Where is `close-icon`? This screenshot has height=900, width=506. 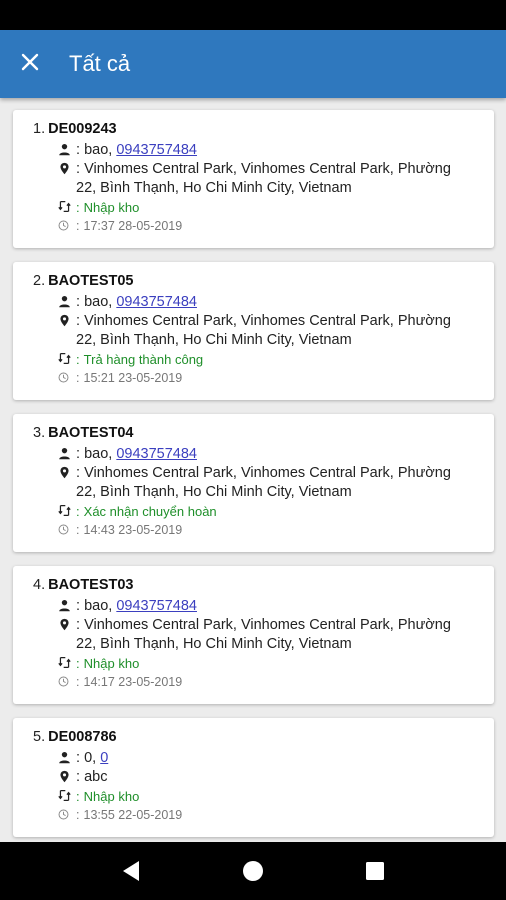
close-icon is located at coordinates (30, 64).